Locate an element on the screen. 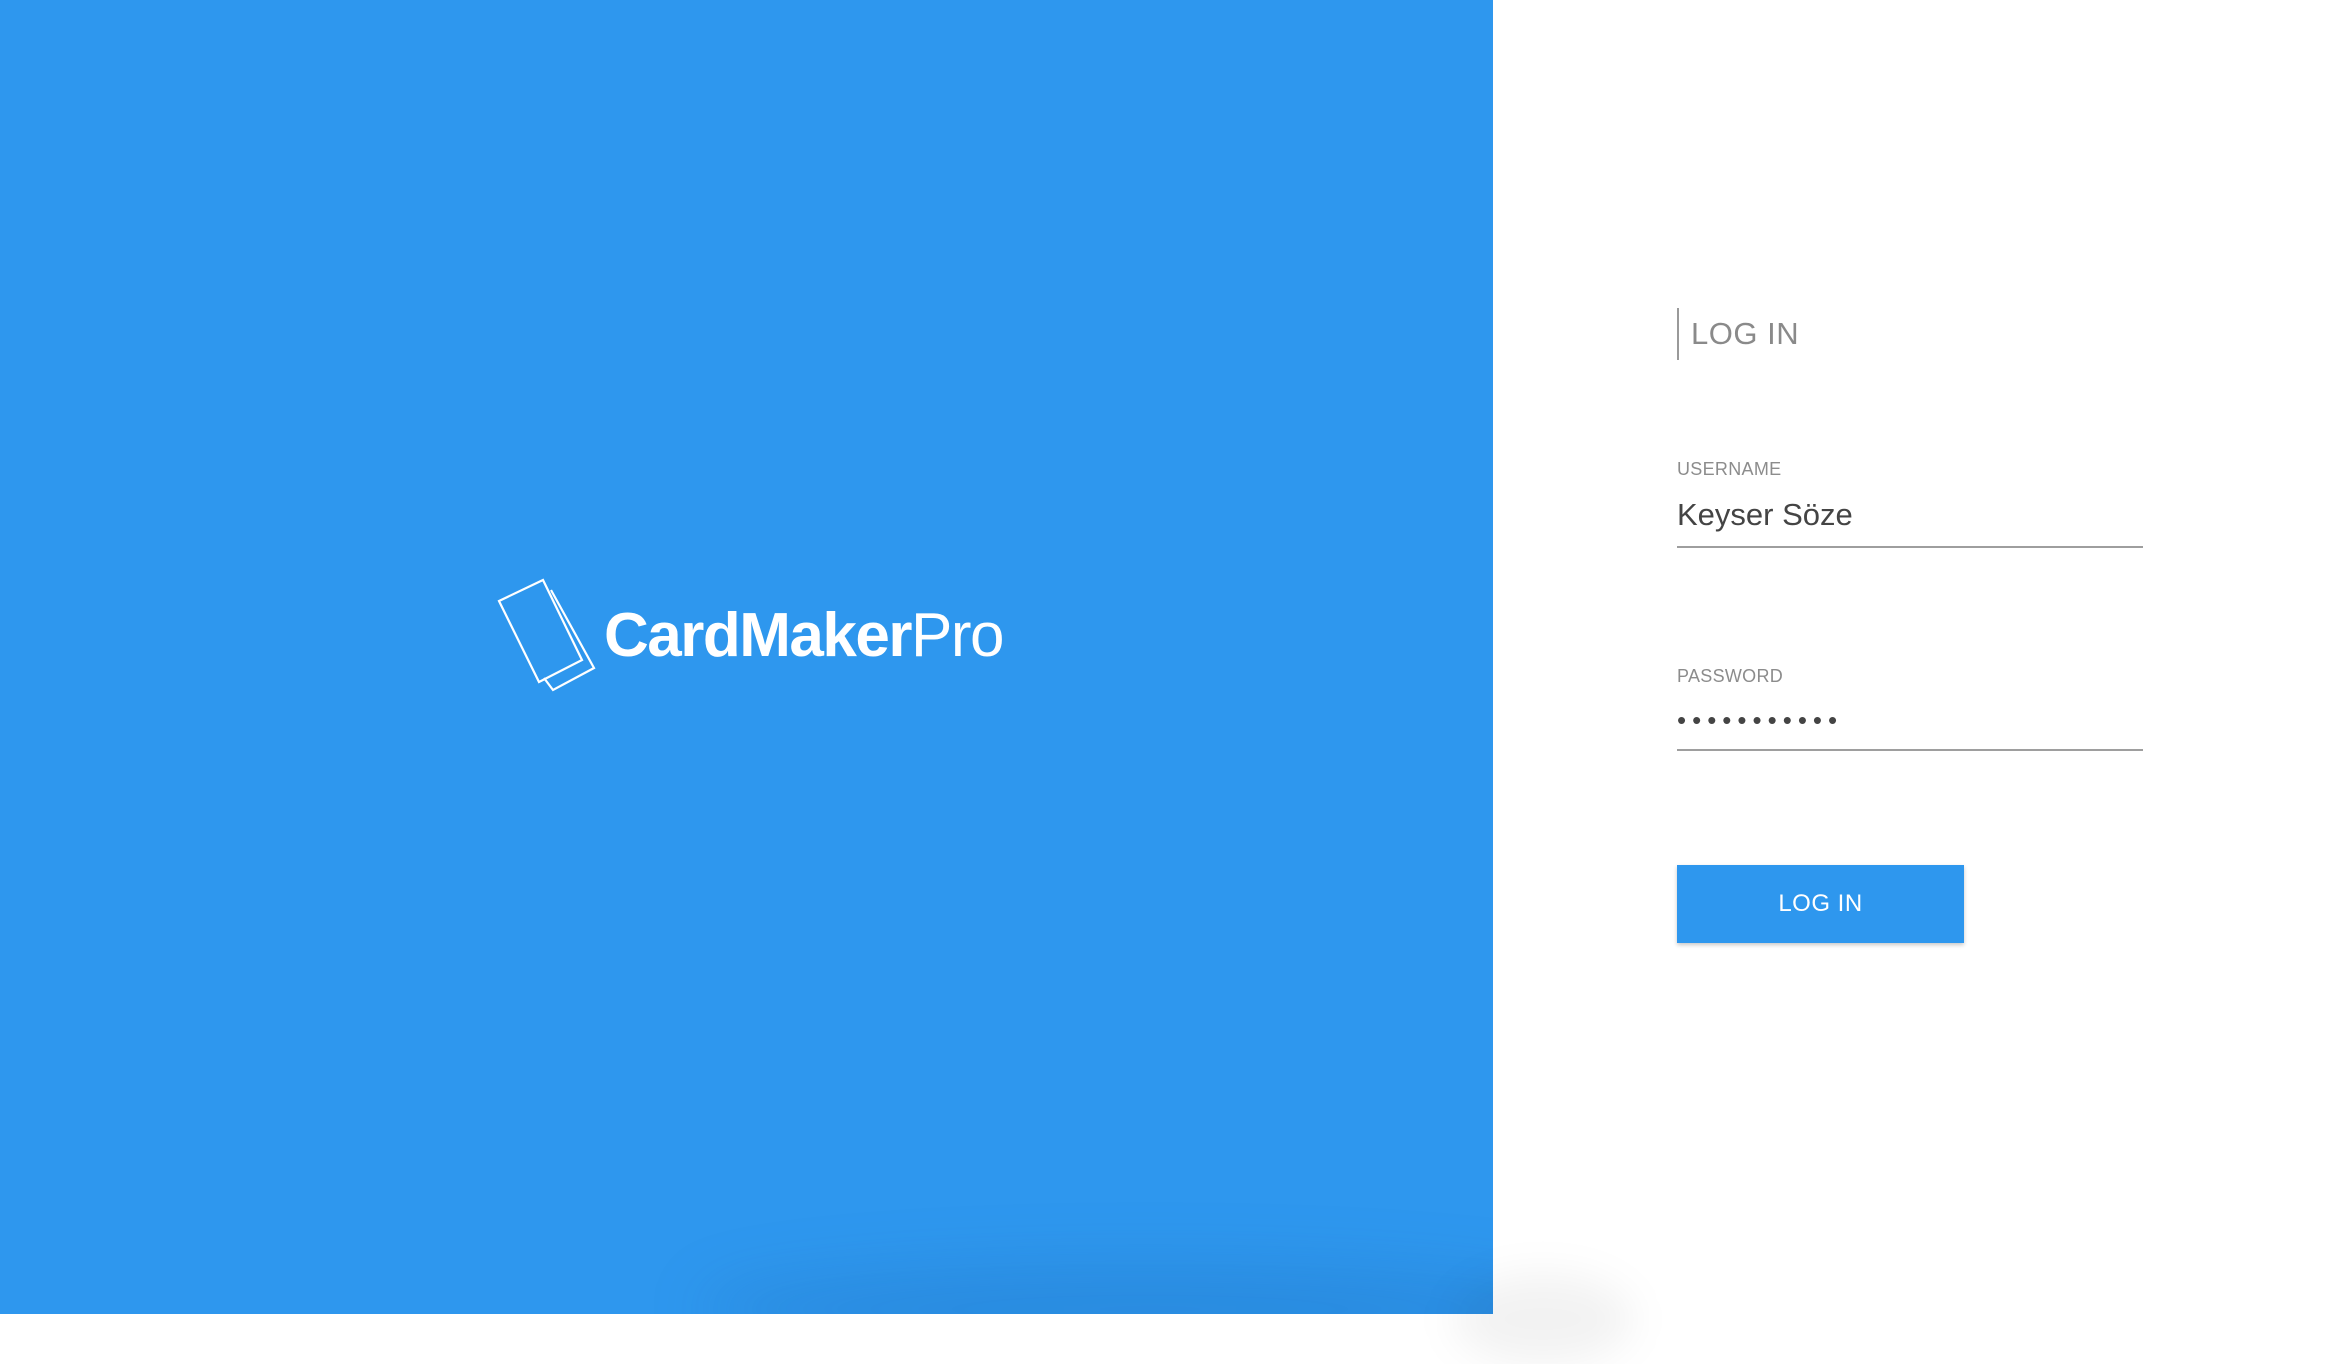  password-input is located at coordinates (1910, 721).